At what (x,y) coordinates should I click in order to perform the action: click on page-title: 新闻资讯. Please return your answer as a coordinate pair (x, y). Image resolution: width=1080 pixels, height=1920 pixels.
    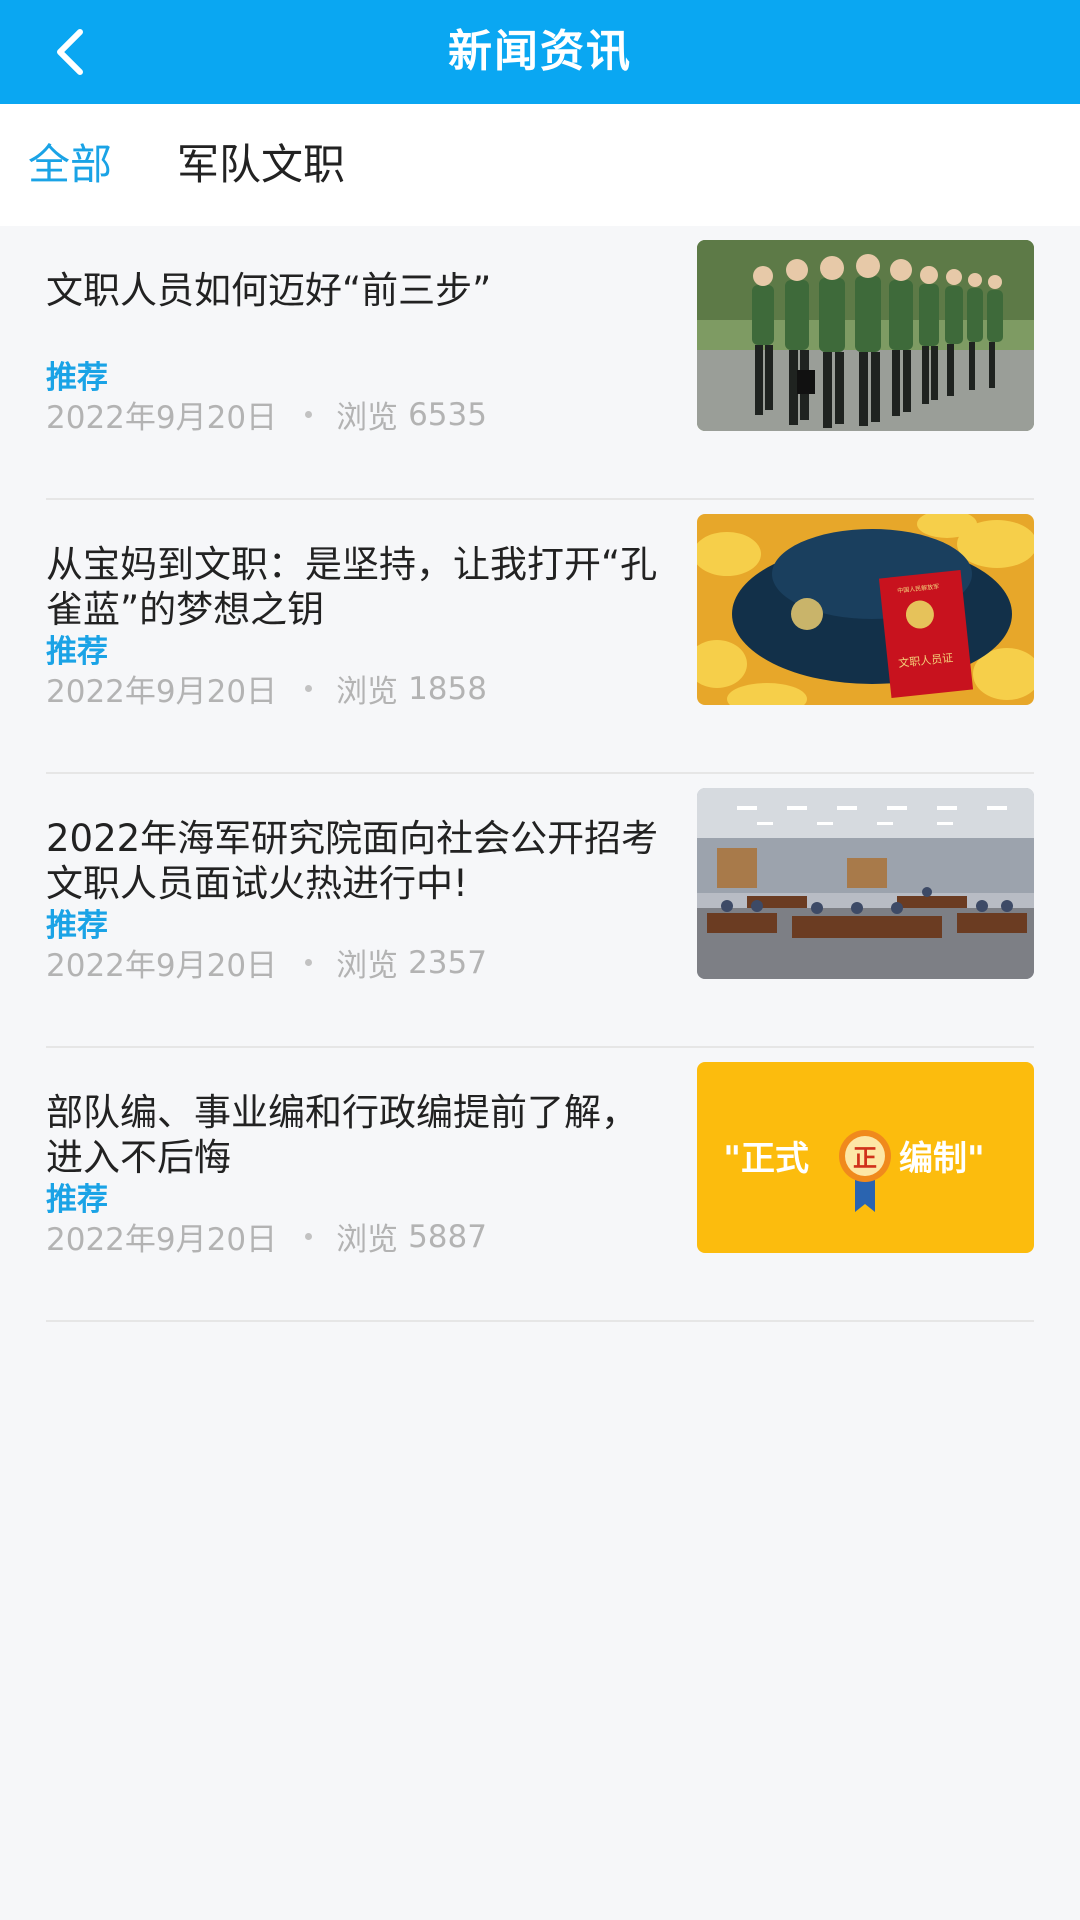
    Looking at the image, I should click on (540, 51).